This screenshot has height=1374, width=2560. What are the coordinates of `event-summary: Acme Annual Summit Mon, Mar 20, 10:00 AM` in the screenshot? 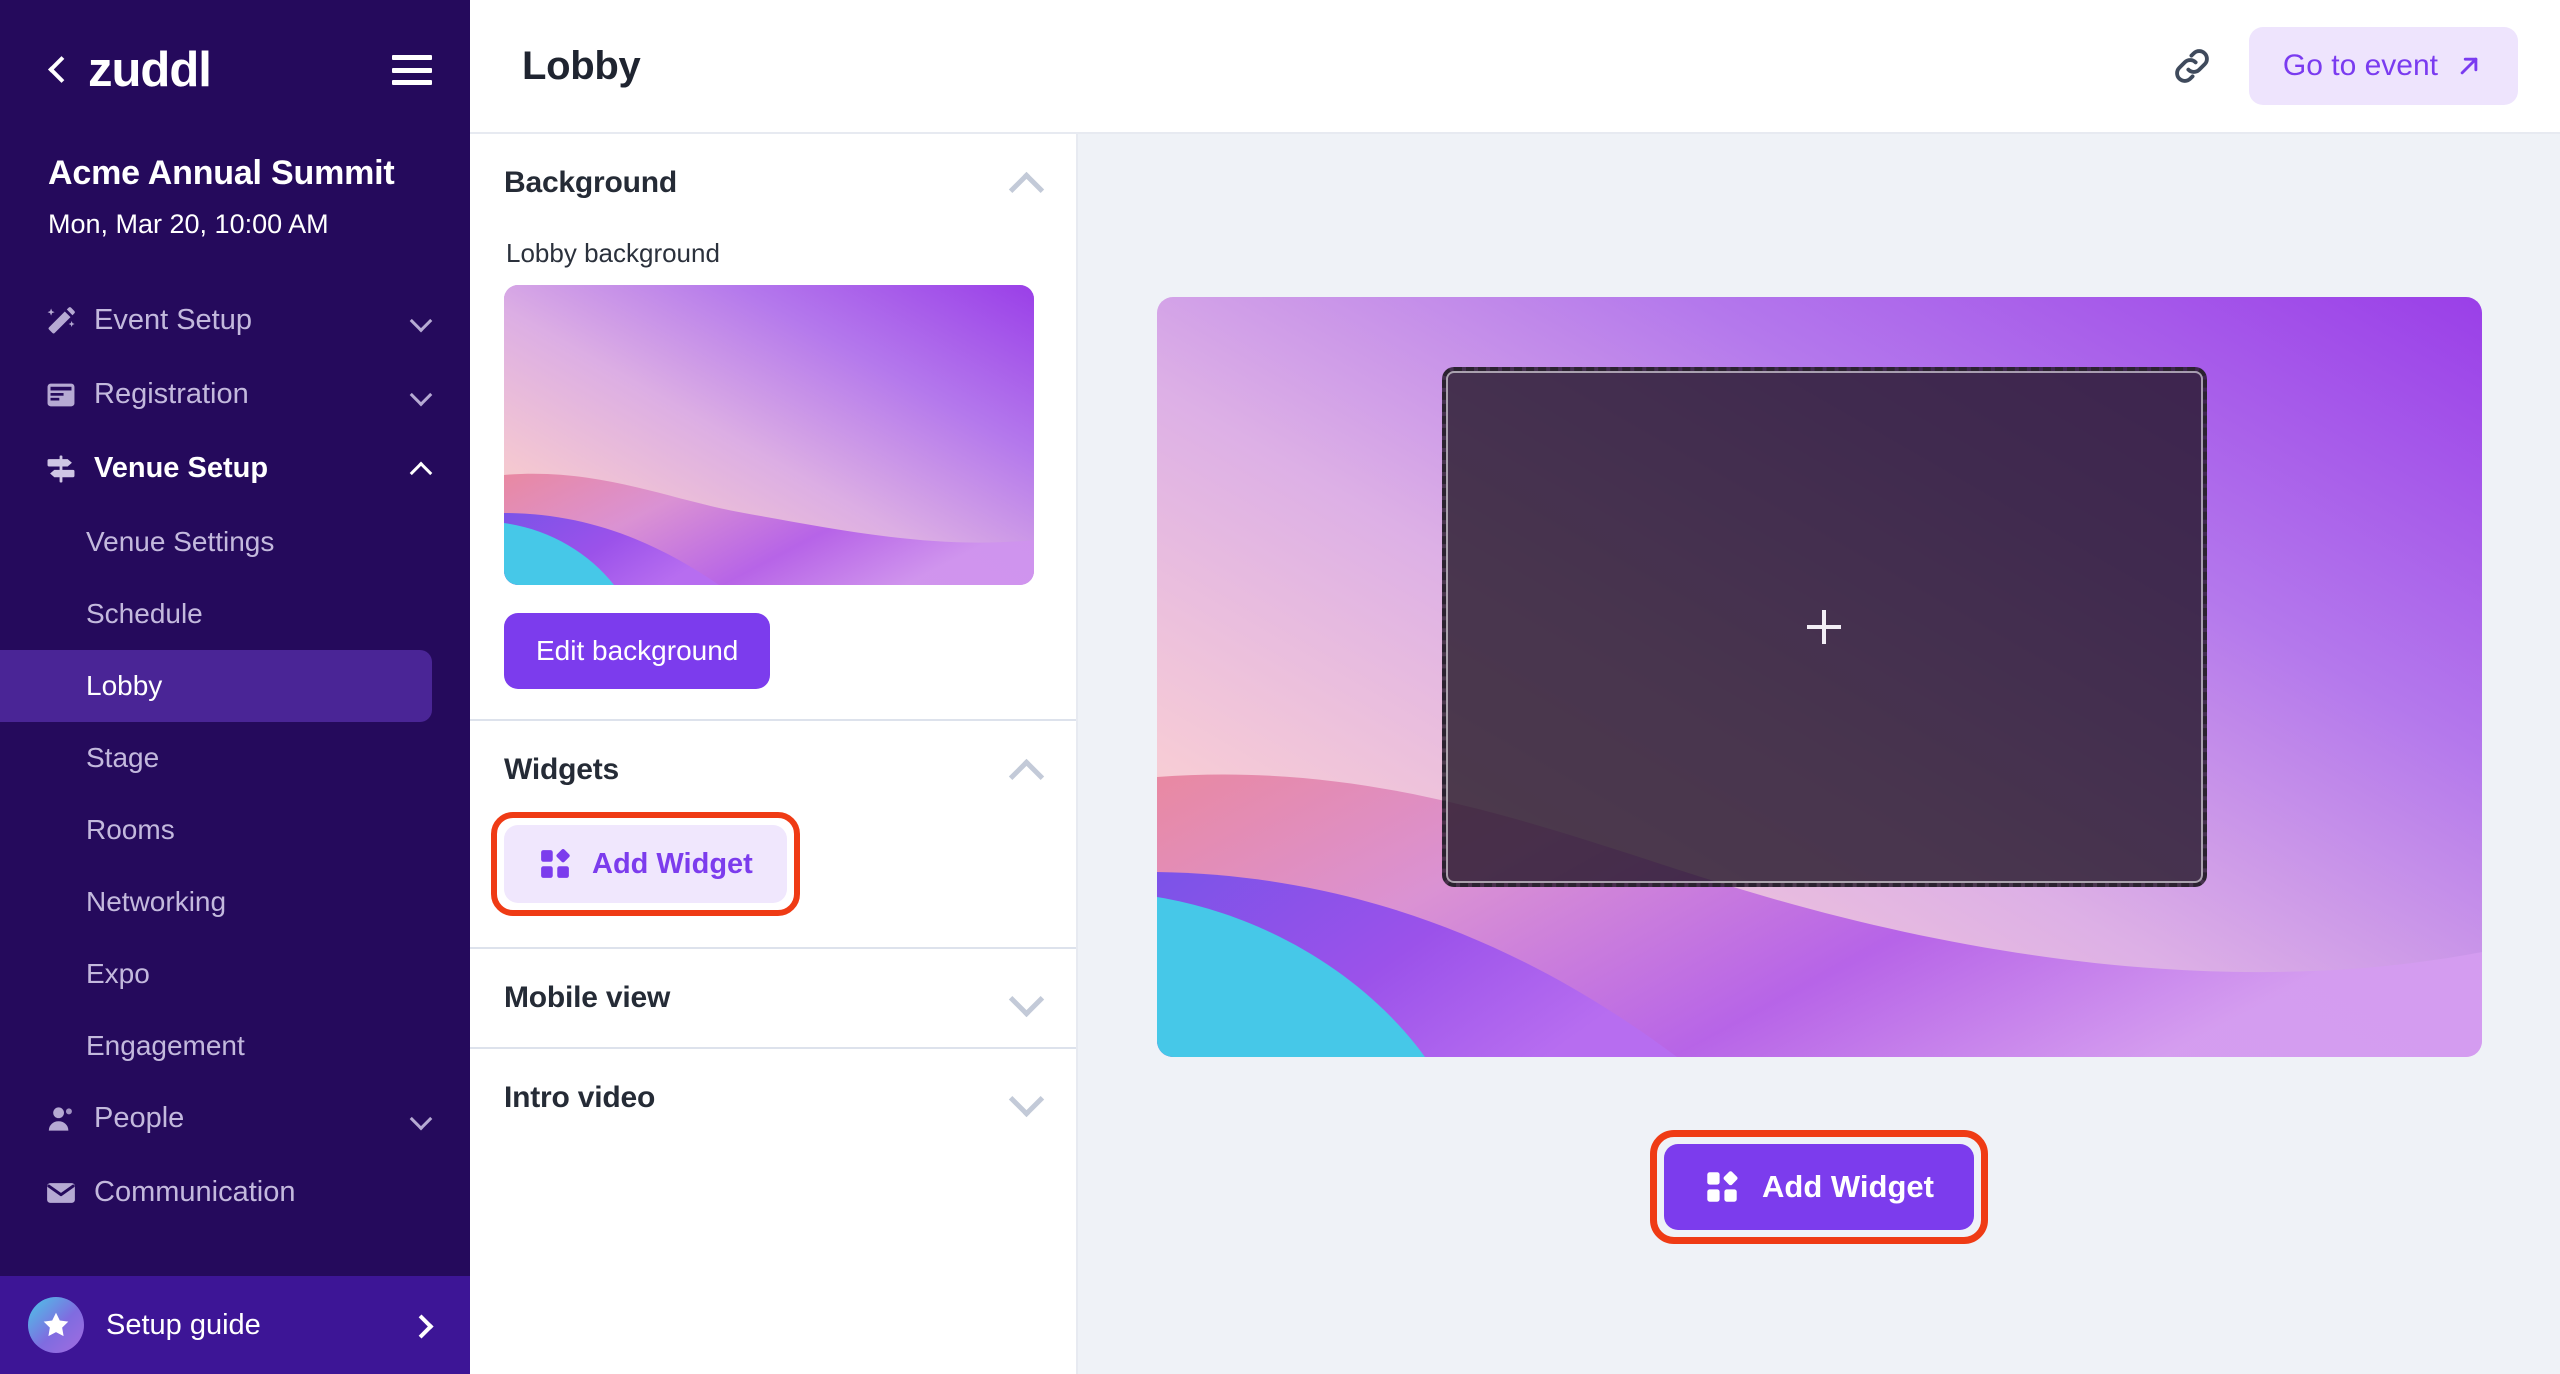 It's located at (235, 193).